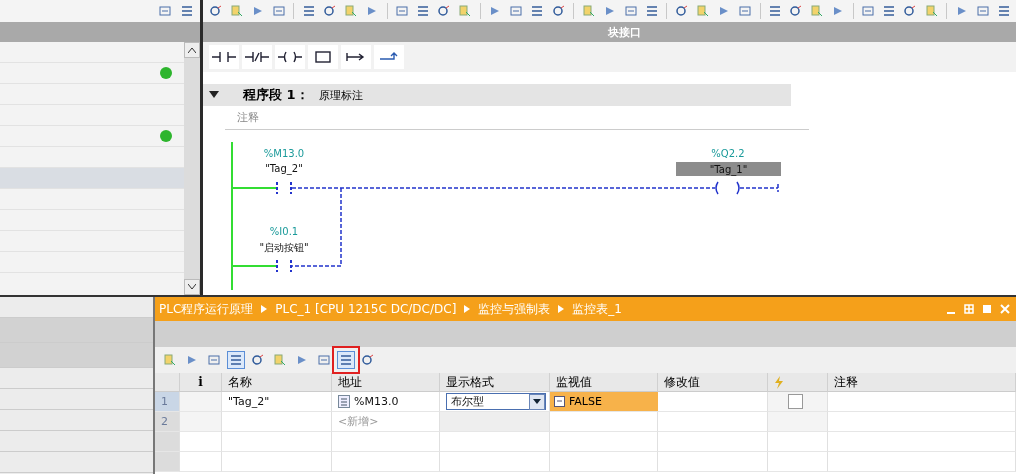 This screenshot has width=1016, height=474. Describe the element at coordinates (386, 382) in the screenshot. I see `column-header: 地址` at that location.